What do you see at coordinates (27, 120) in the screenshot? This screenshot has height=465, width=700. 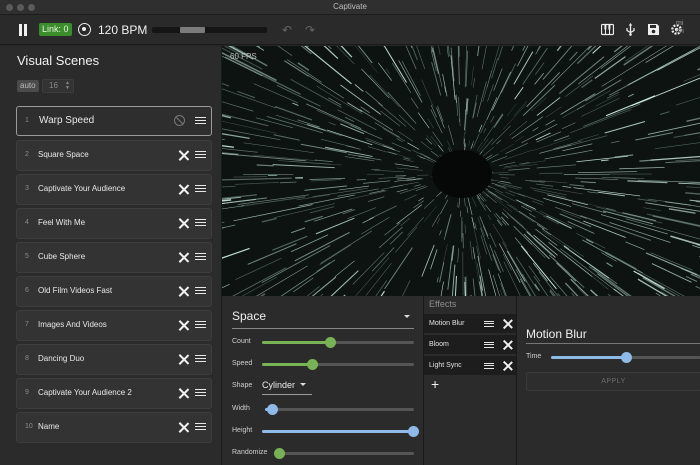 I see `scene-index: 1` at bounding box center [27, 120].